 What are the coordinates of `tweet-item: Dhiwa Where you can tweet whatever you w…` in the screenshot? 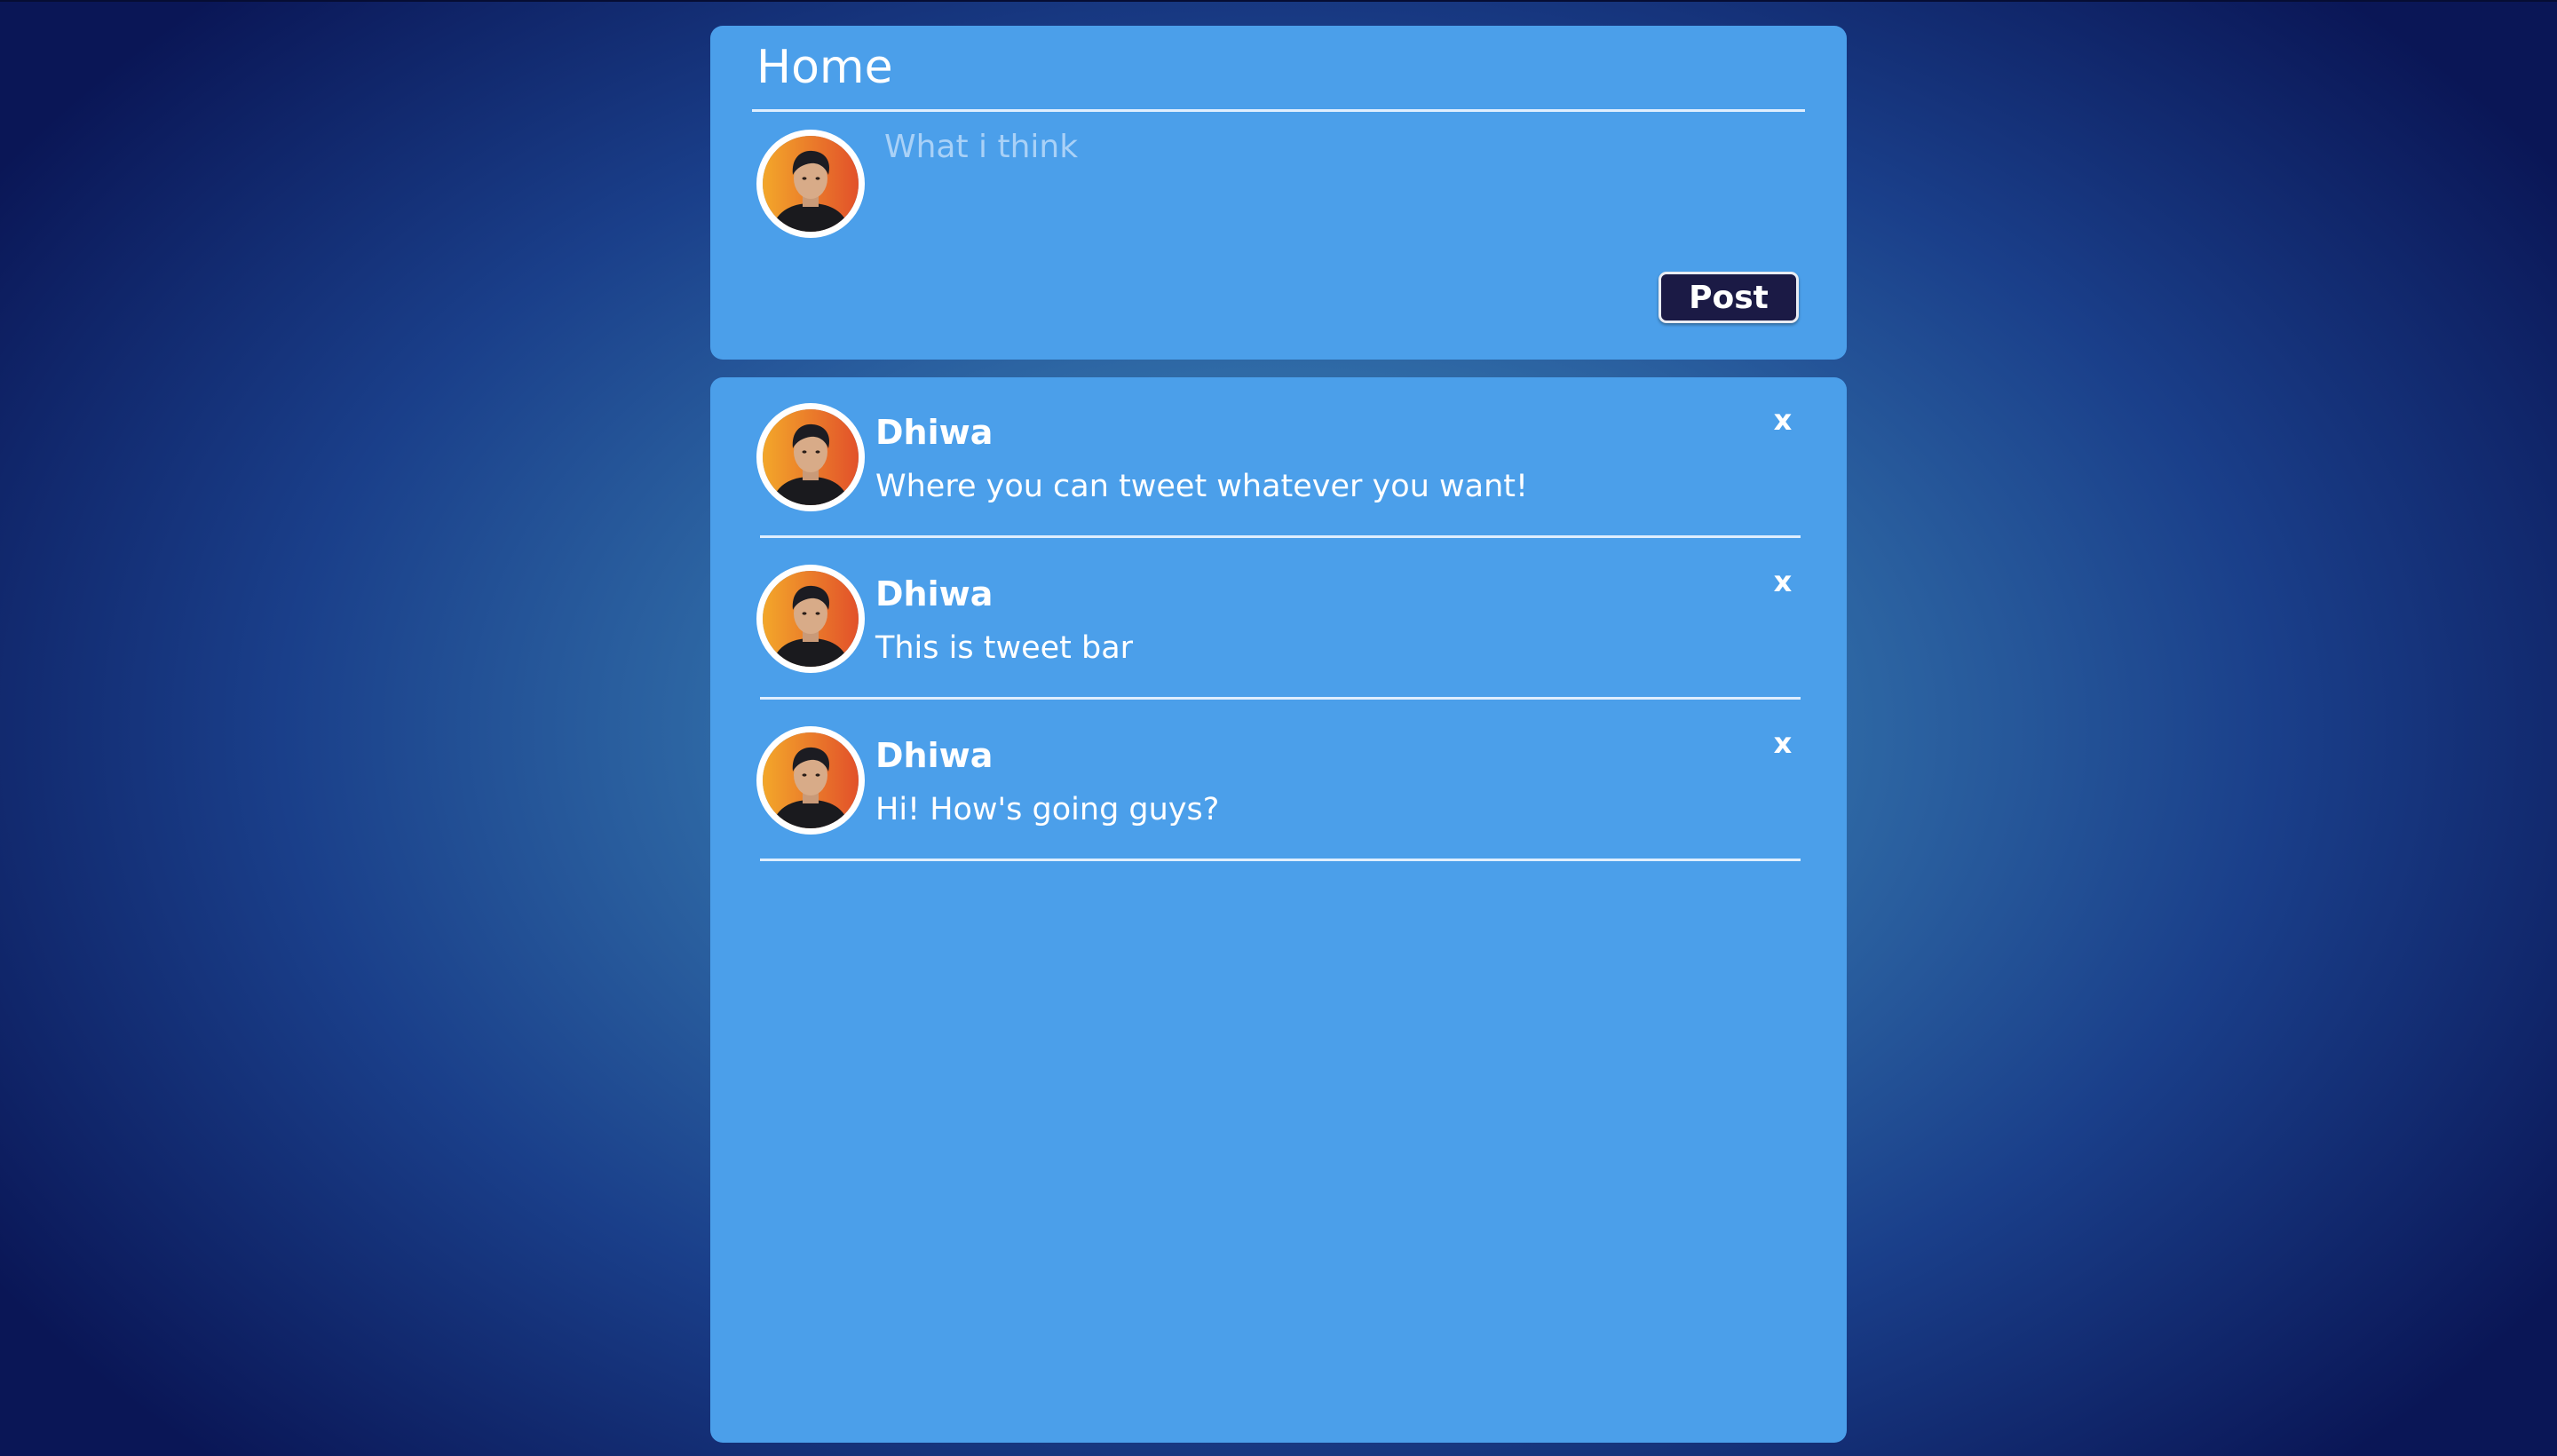 It's located at (1278, 458).